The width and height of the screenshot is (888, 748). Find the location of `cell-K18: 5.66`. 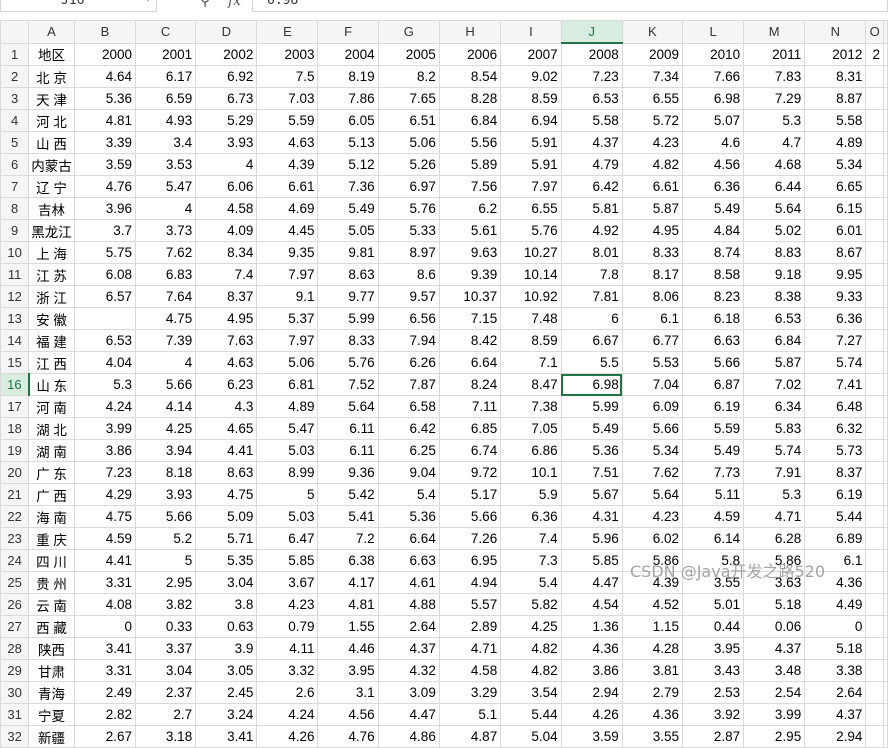

cell-K18: 5.66 is located at coordinates (652, 428).